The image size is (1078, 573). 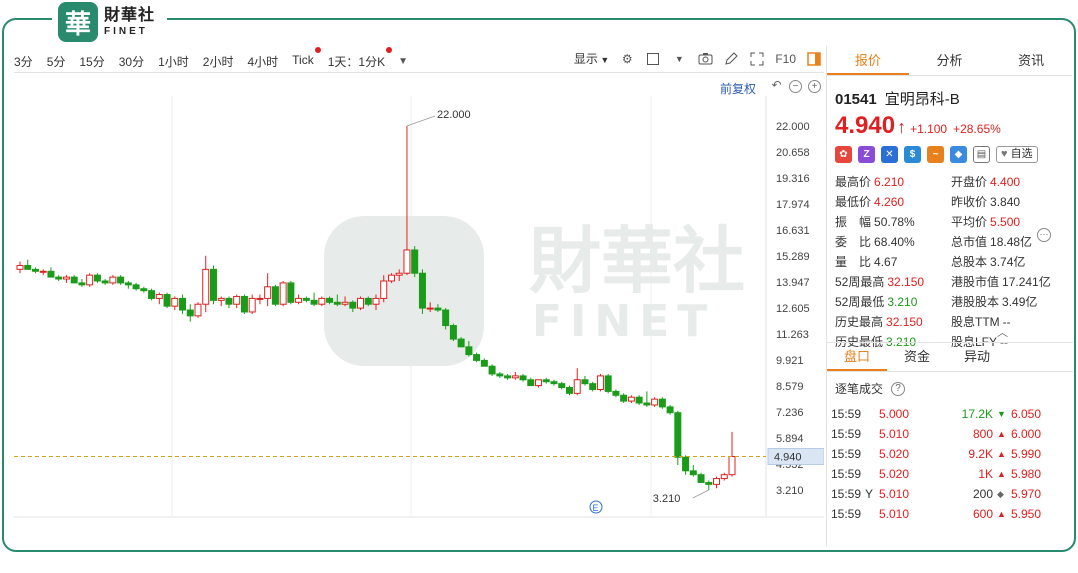 What do you see at coordinates (853, 242) in the screenshot?
I see `stat-label: 委 比` at bounding box center [853, 242].